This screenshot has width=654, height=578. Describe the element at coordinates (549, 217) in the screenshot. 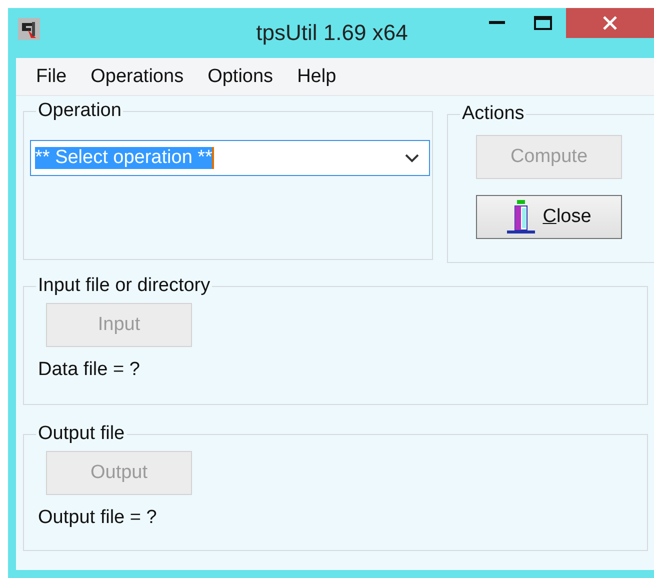

I see `action-button: Close` at that location.